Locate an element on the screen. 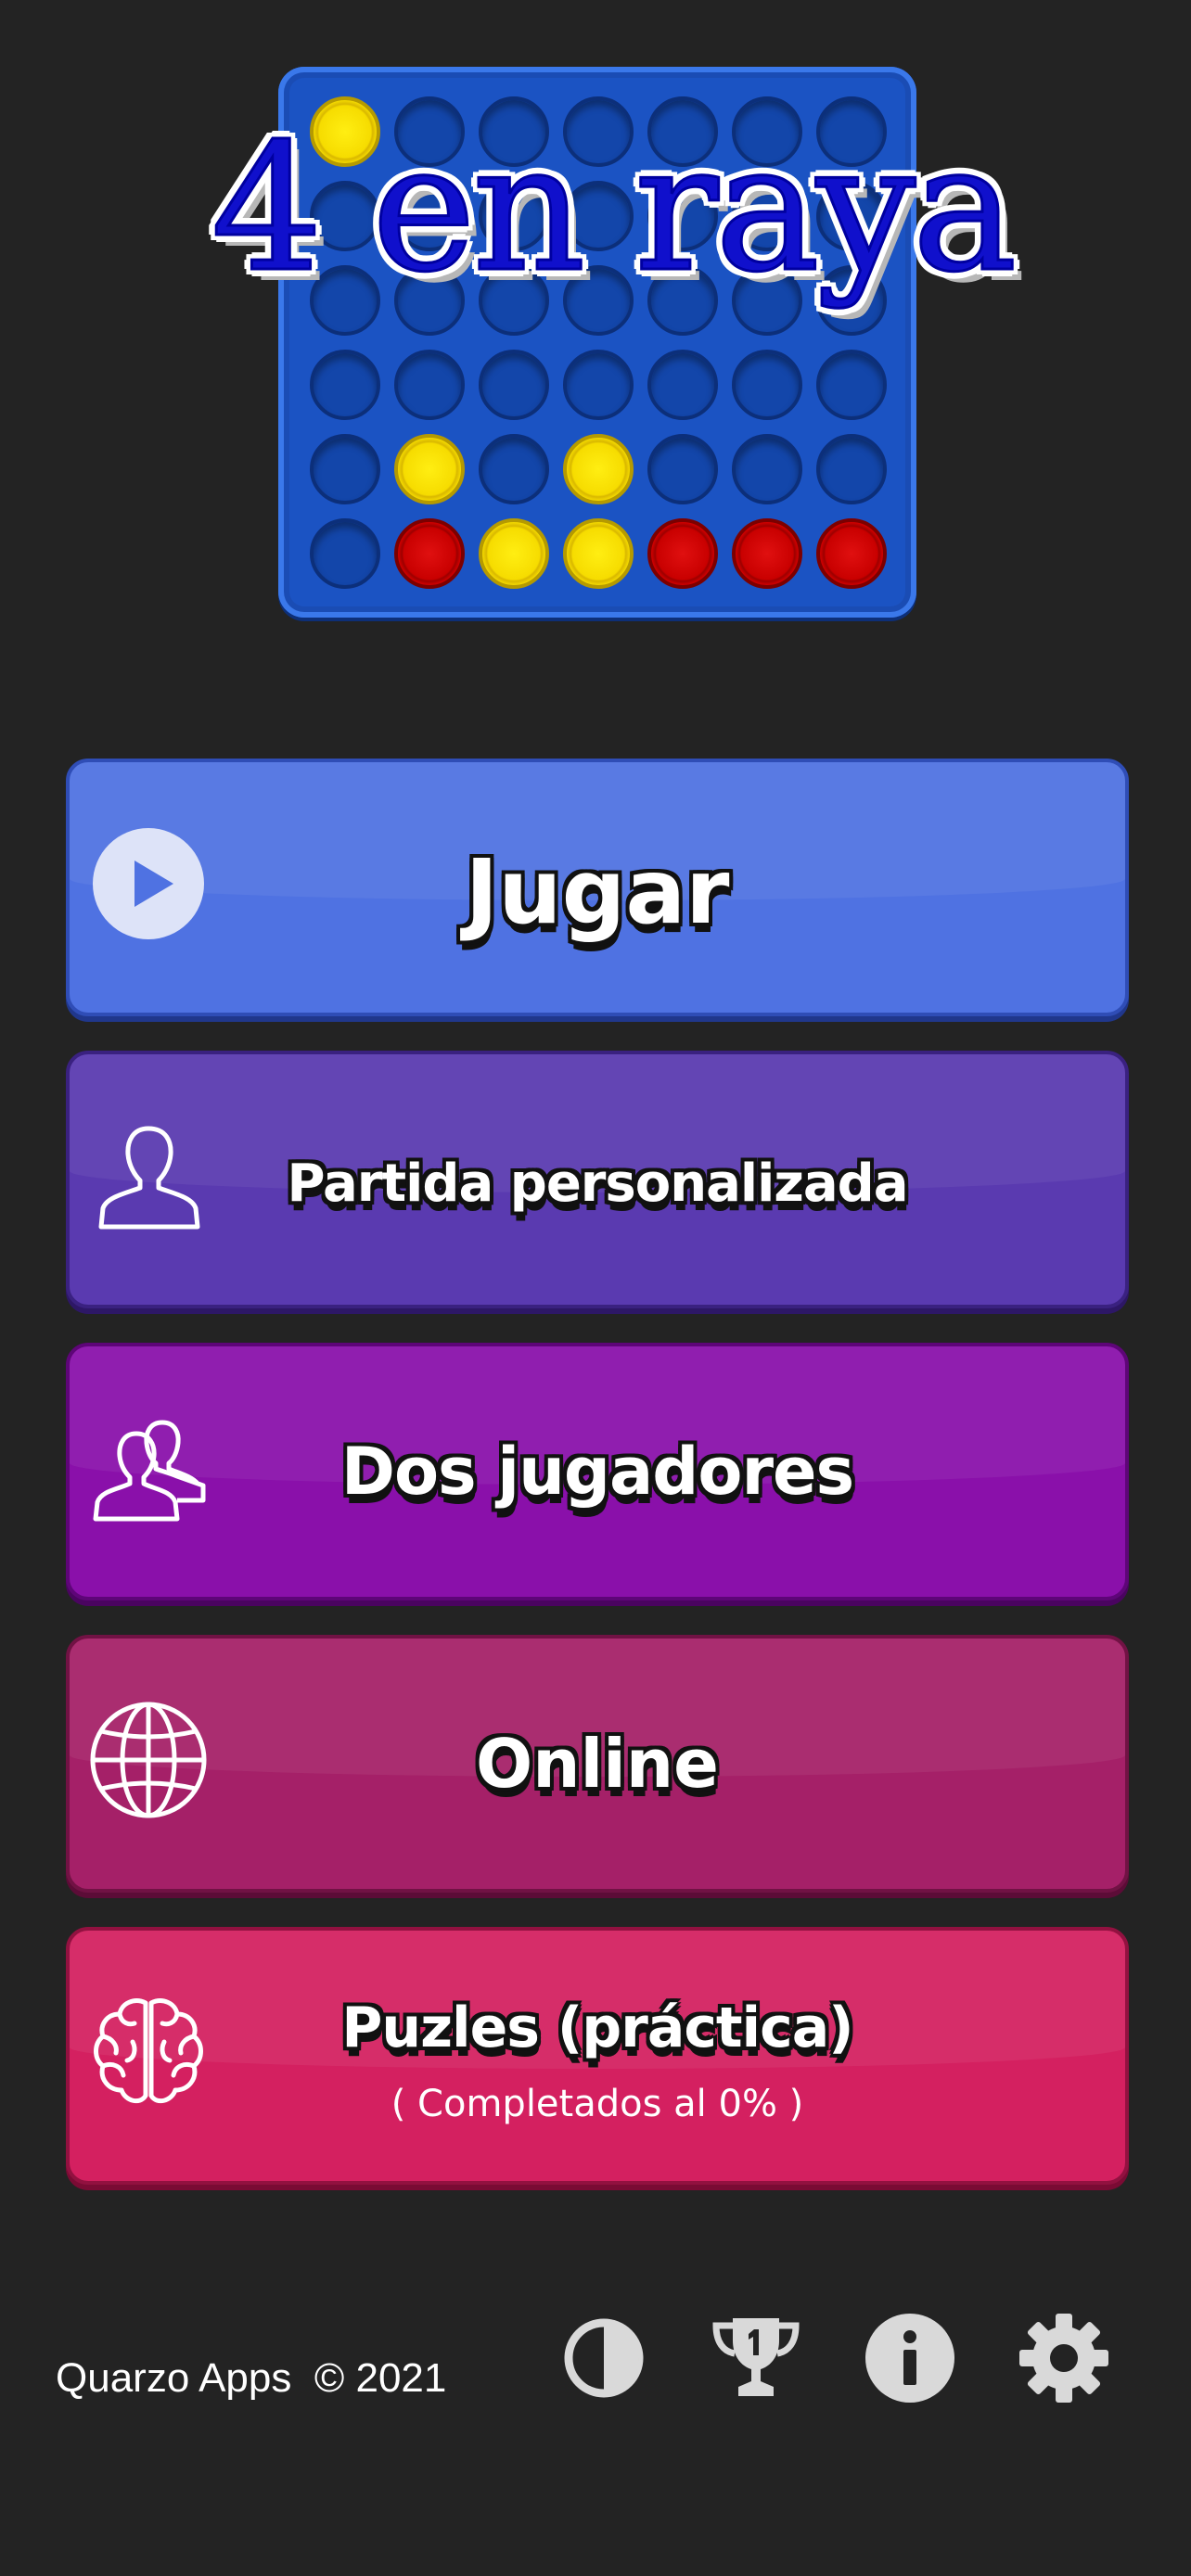 The width and height of the screenshot is (1191, 2576). two-players-label: Dos jugadores is located at coordinates (597, 1472).